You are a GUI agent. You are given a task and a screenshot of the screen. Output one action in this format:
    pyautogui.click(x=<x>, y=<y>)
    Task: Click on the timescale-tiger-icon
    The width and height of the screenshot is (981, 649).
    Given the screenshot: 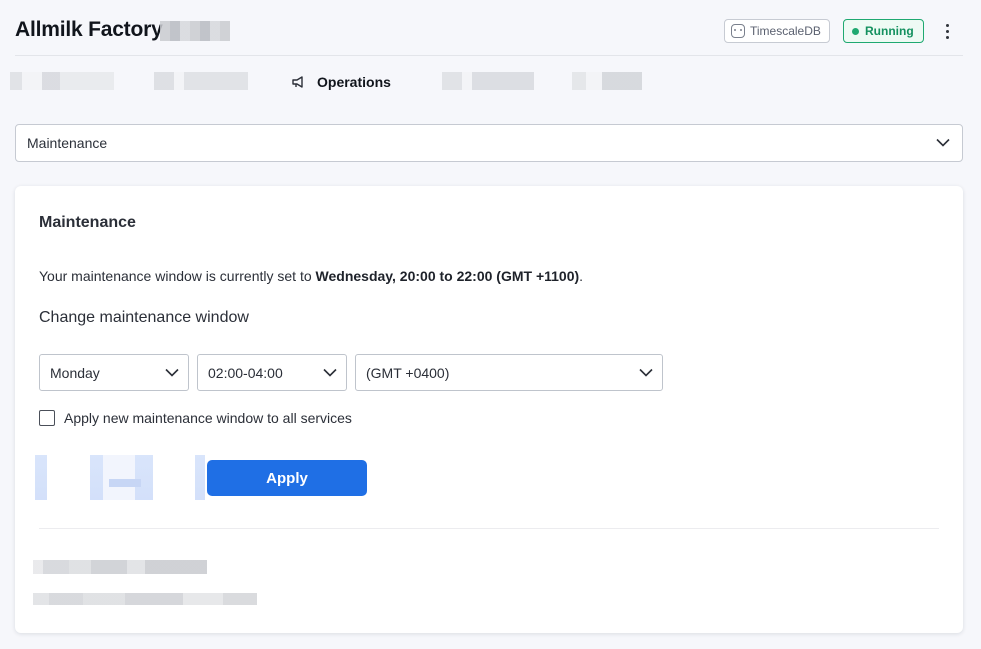 What is the action you would take?
    pyautogui.click(x=738, y=31)
    